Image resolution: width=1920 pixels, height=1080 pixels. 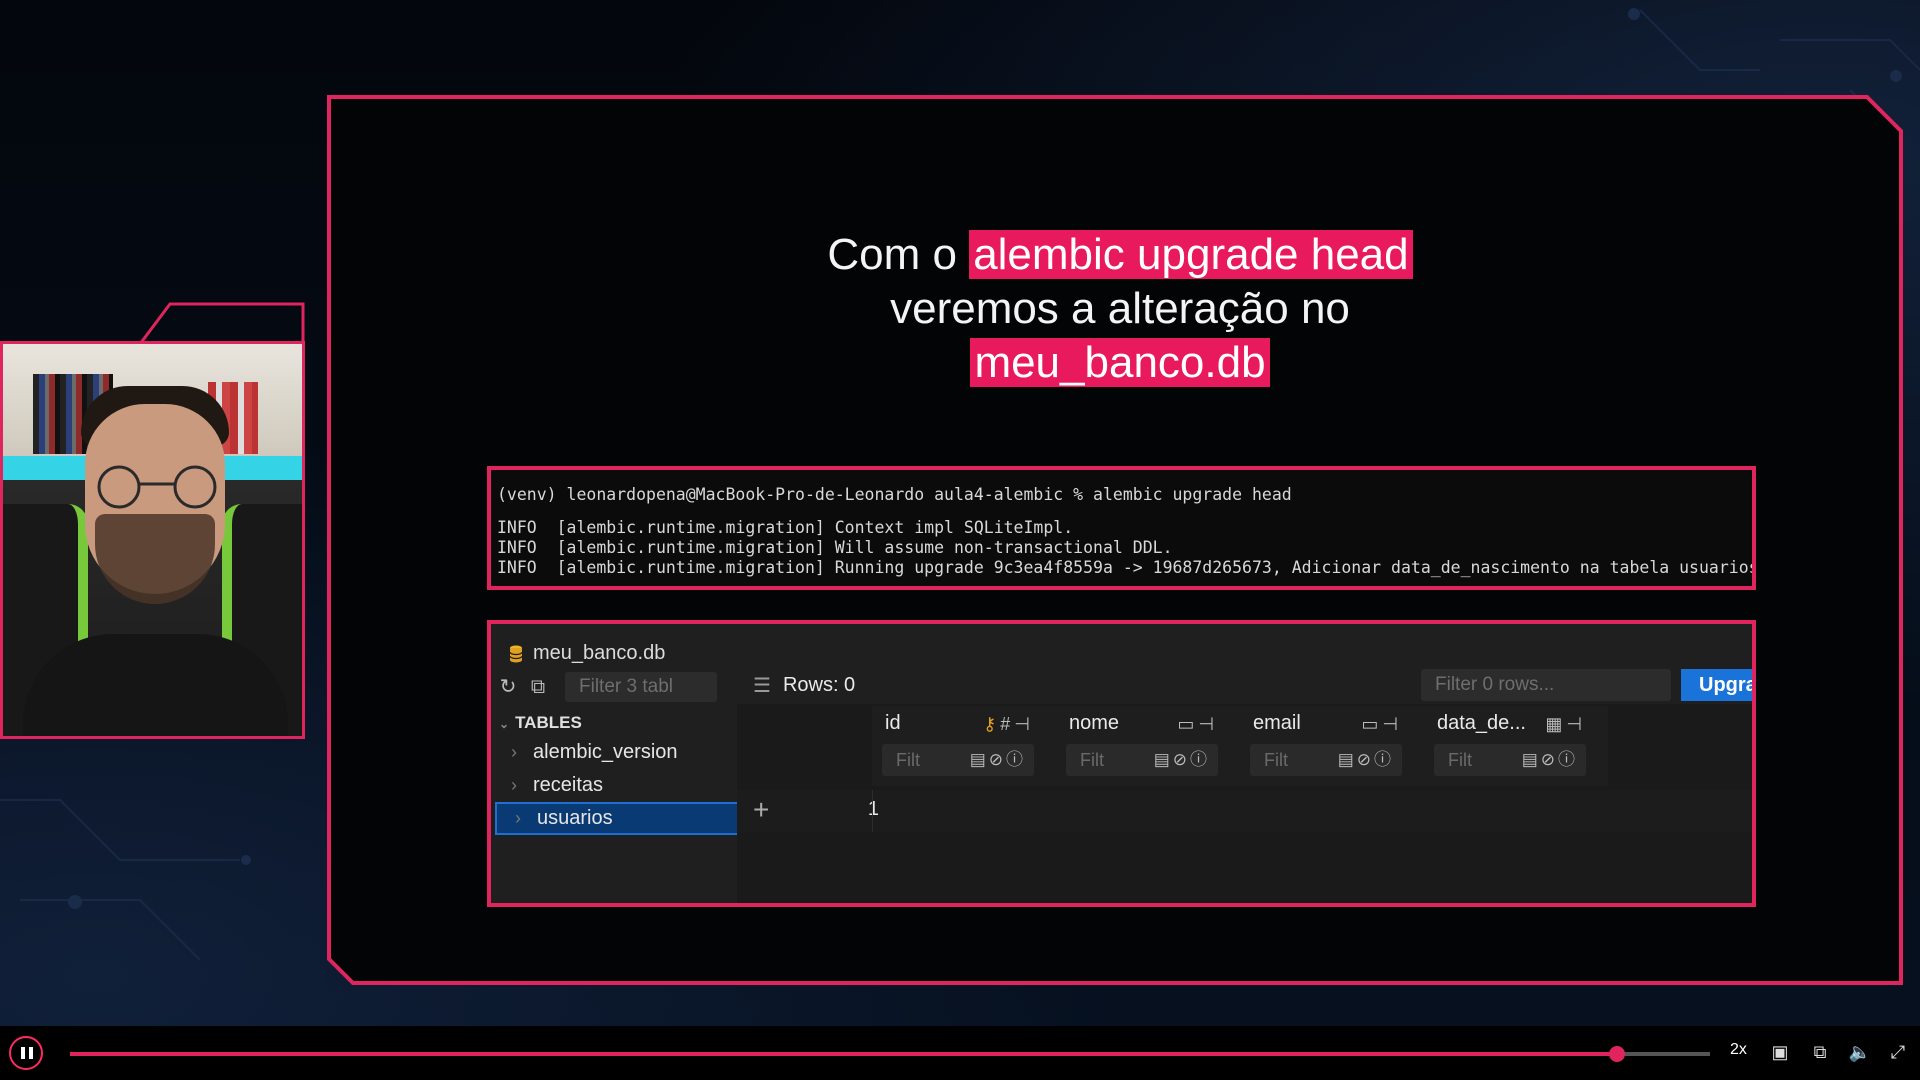 I want to click on upgrade-button: Upgrade, so click(x=1716, y=685).